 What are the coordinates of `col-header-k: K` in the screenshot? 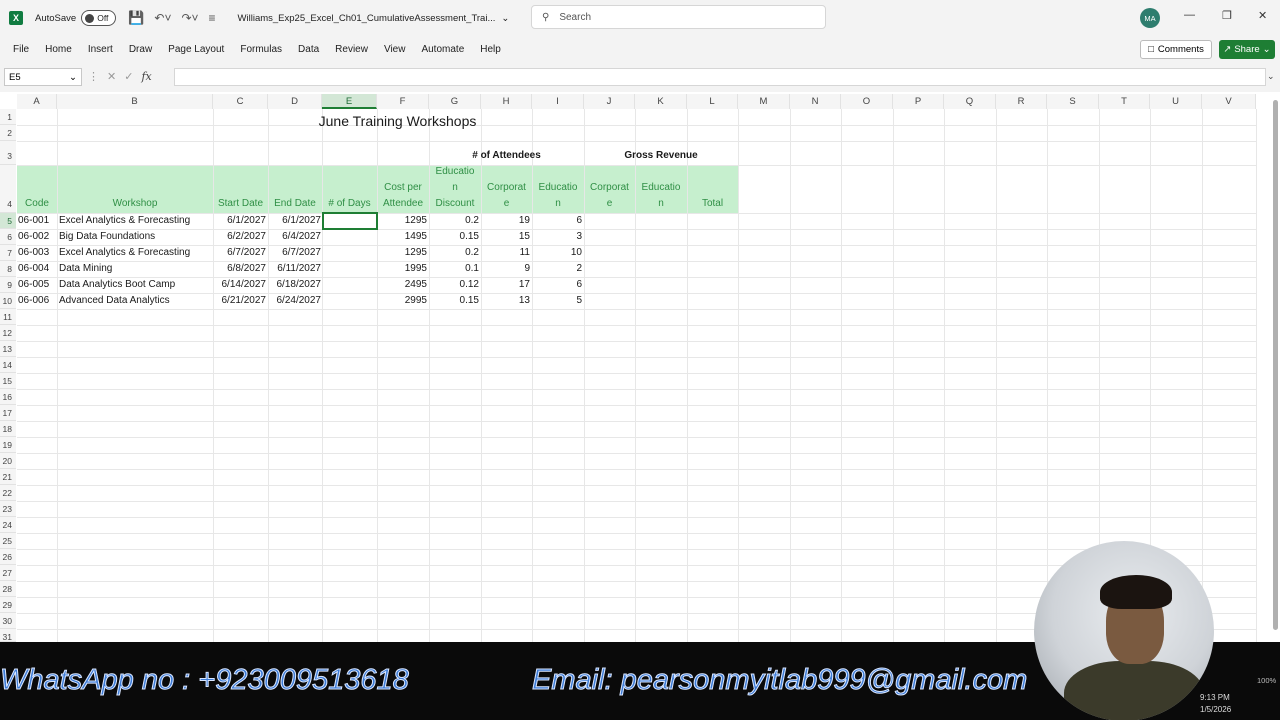 It's located at (661, 101).